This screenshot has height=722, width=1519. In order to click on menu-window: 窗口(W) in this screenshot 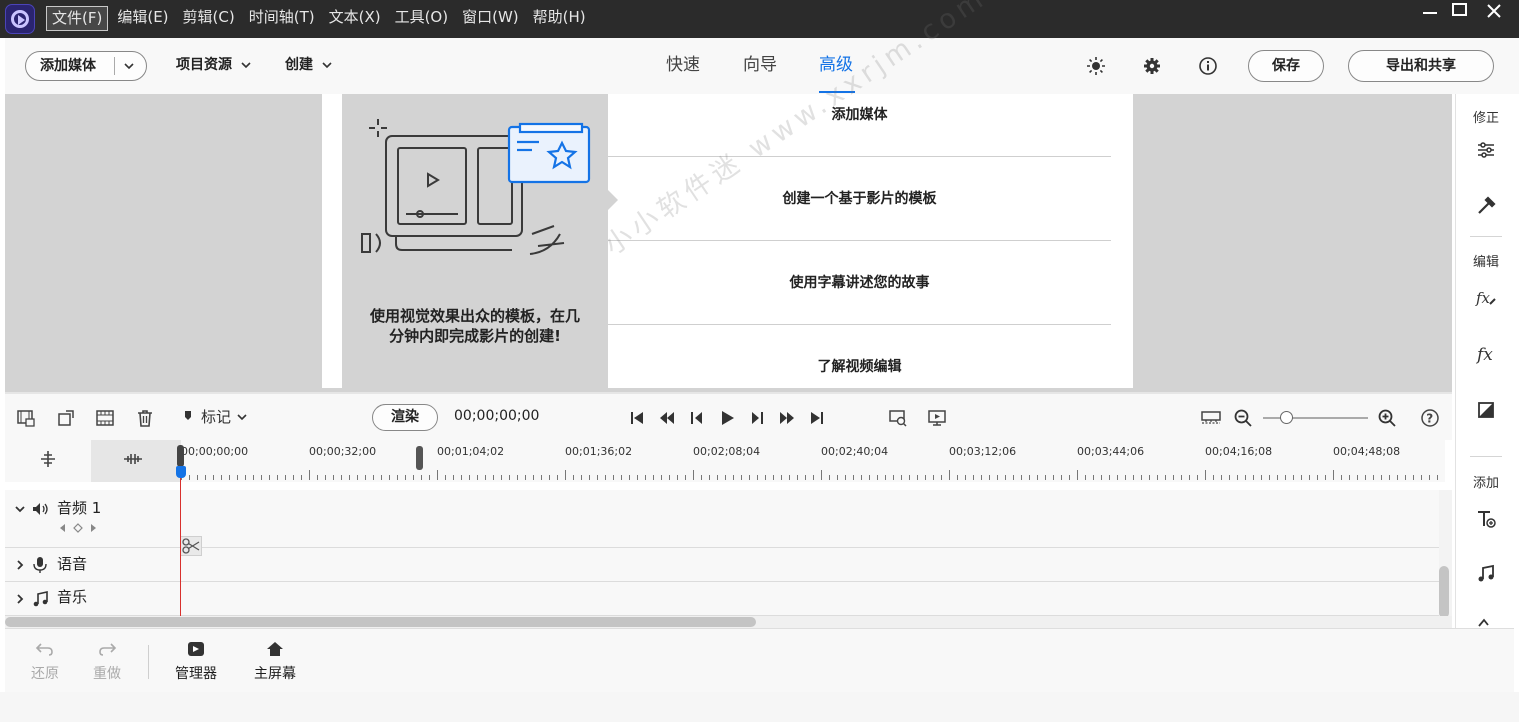, I will do `click(490, 18)`.